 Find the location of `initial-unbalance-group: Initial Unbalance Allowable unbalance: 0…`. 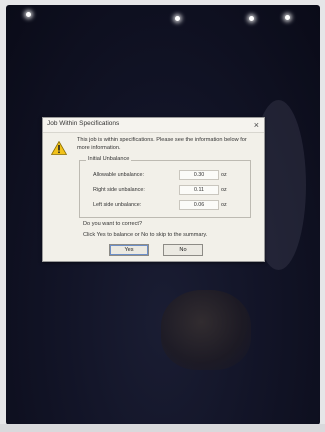

initial-unbalance-group: Initial Unbalance Allowable unbalance: 0… is located at coordinates (165, 187).